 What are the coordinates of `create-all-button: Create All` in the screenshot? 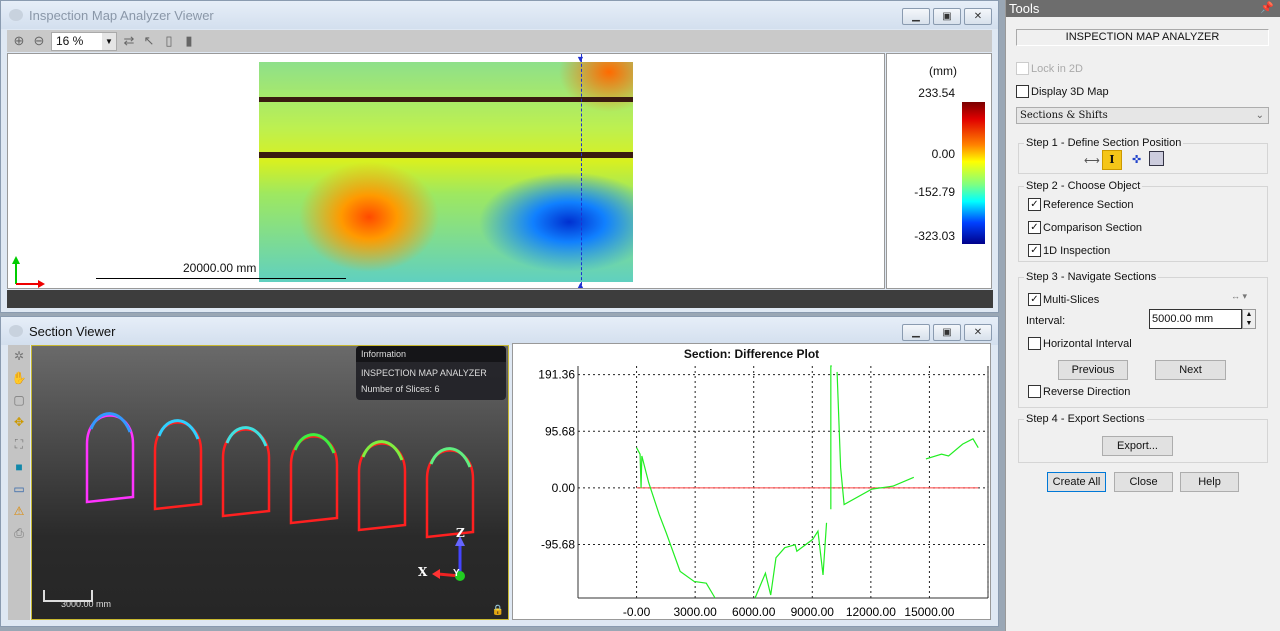 It's located at (1076, 482).